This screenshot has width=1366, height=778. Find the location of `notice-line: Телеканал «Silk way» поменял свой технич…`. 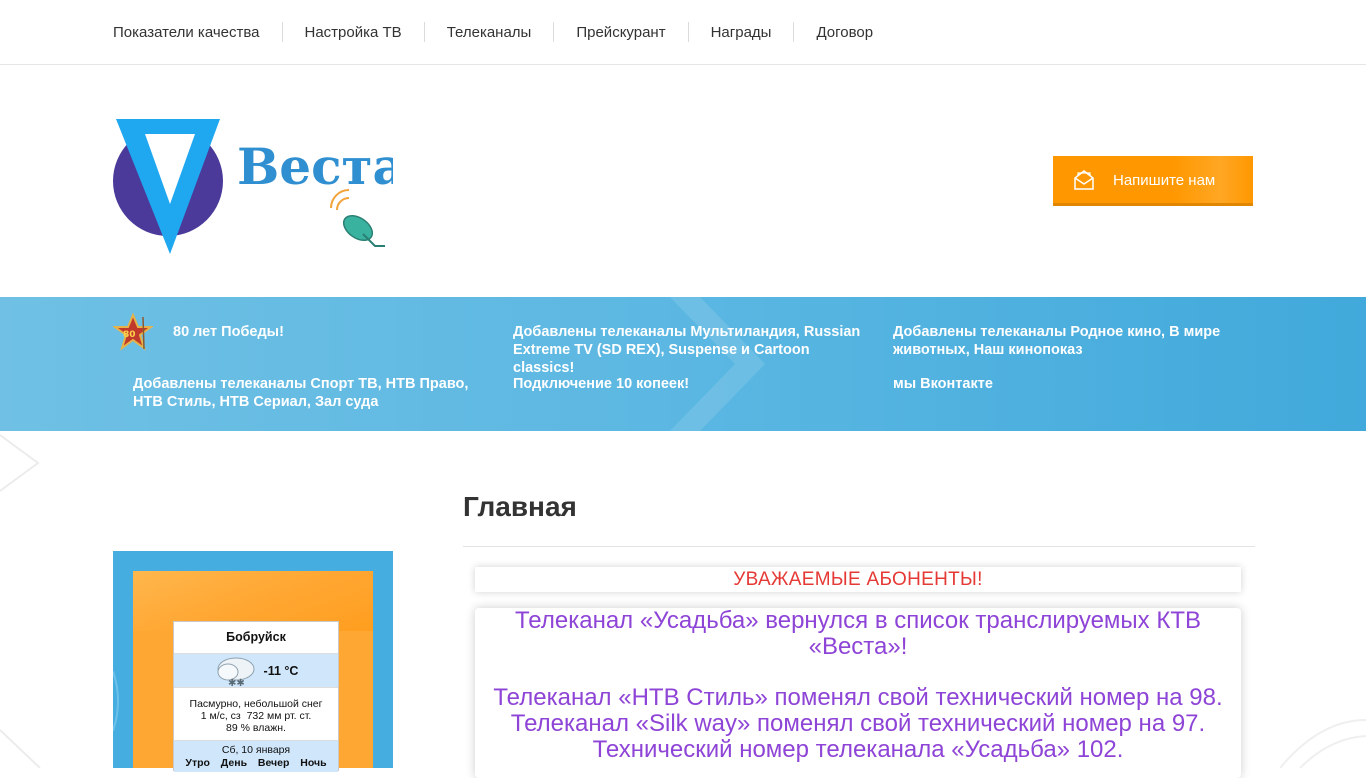

notice-line: Телеканал «Silk way» поменял свой технич… is located at coordinates (858, 723).